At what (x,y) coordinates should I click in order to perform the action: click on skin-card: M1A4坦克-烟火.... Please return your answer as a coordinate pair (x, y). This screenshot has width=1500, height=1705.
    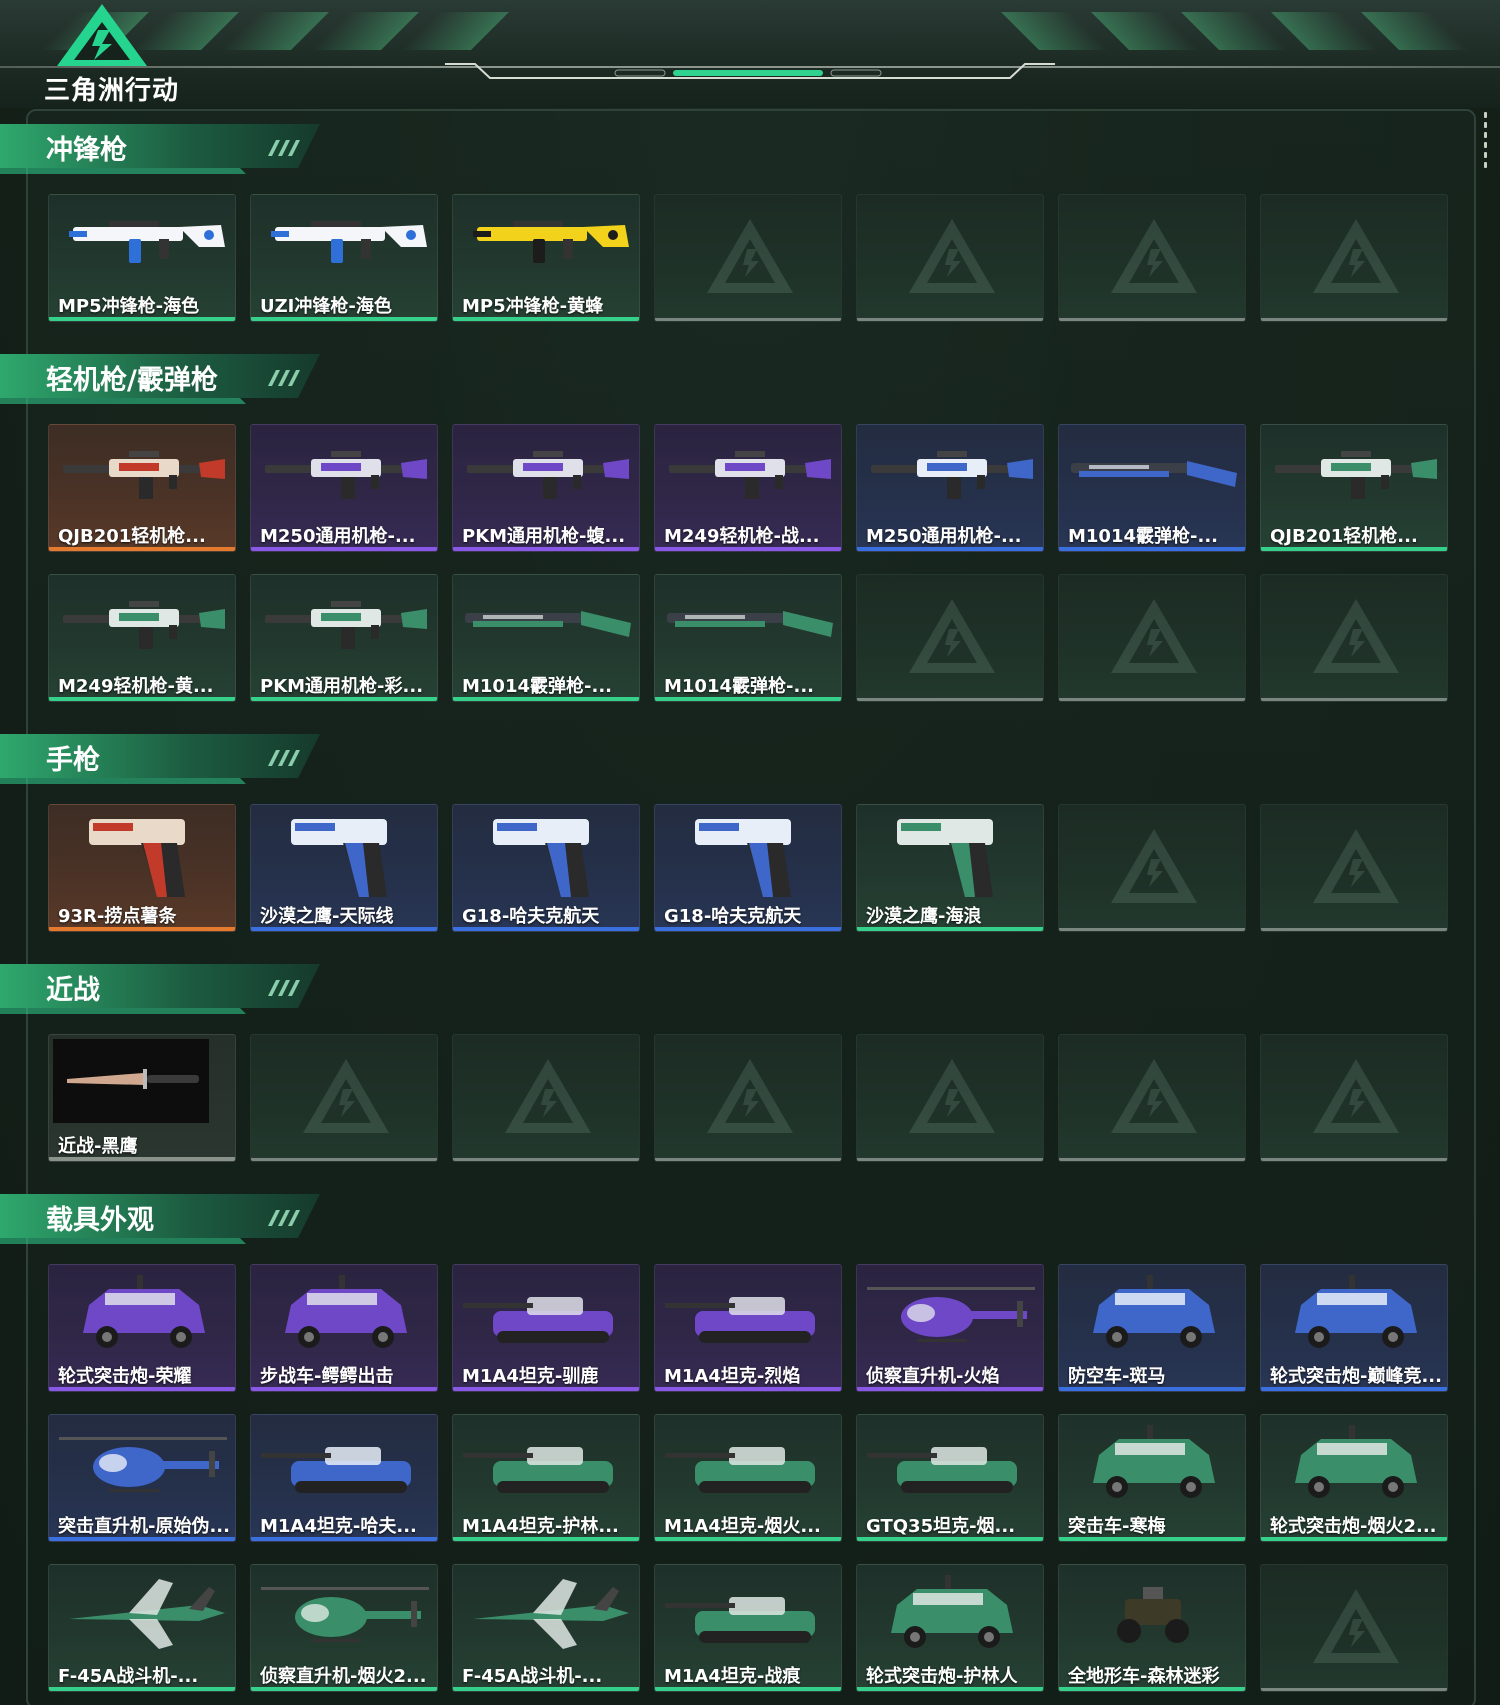
    Looking at the image, I should click on (748, 1478).